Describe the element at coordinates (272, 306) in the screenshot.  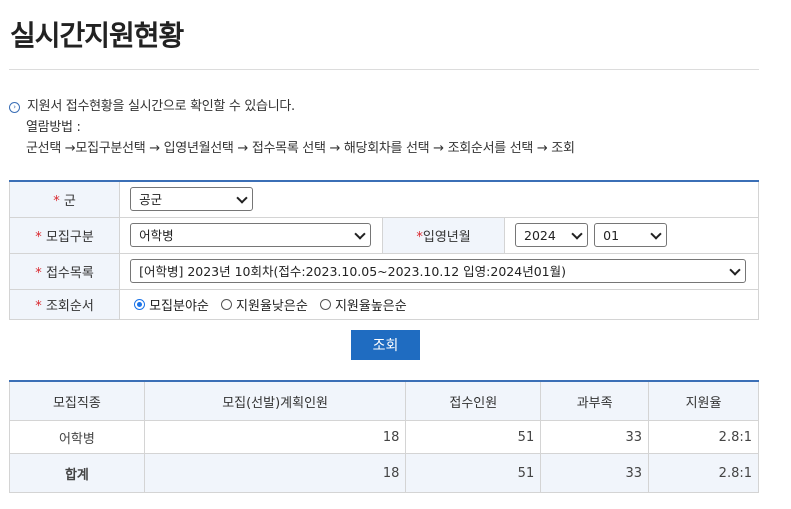
I see `sort-option-label: 지원율낮은순` at that location.